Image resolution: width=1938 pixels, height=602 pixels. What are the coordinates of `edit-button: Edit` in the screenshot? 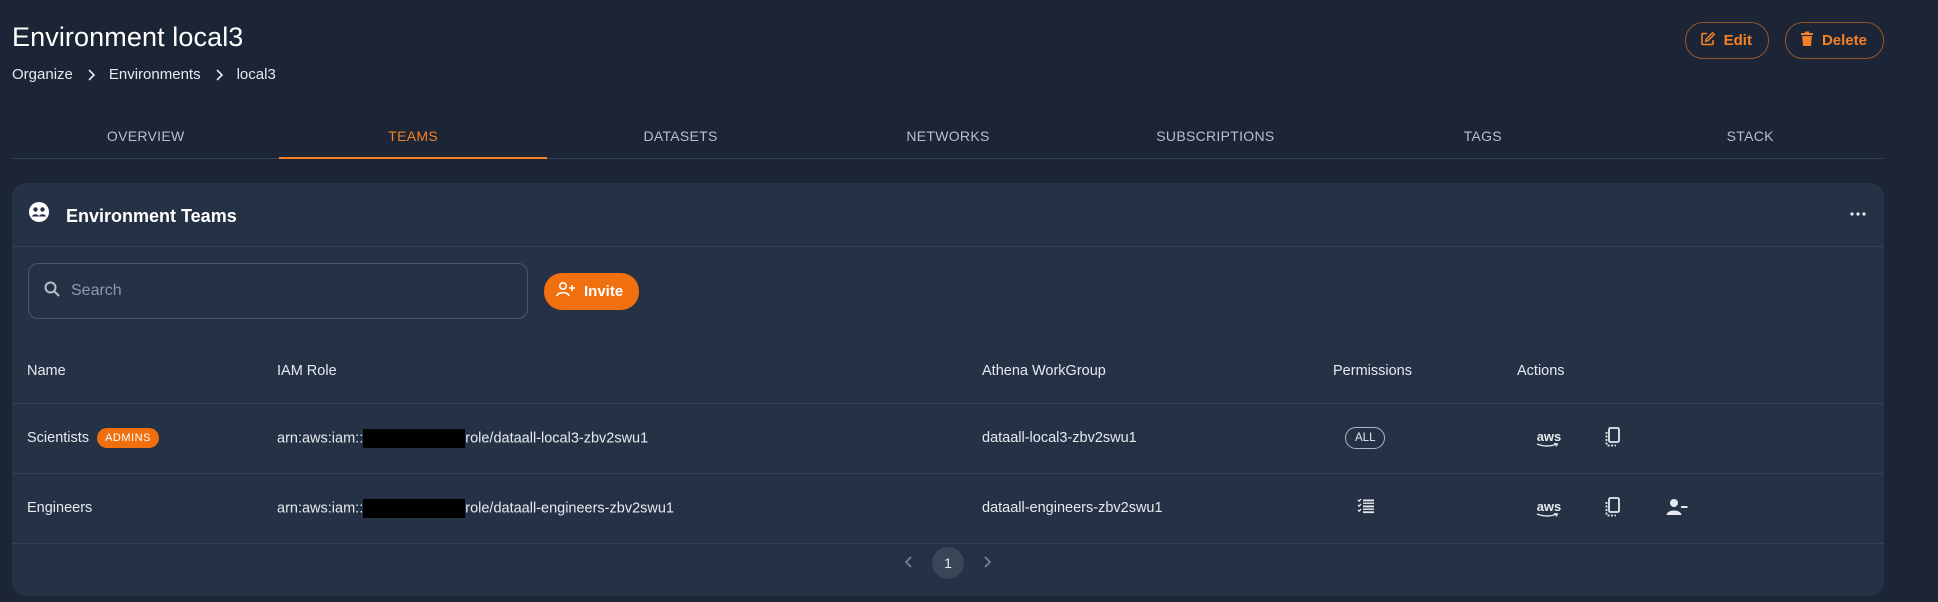 It's located at (1726, 40).